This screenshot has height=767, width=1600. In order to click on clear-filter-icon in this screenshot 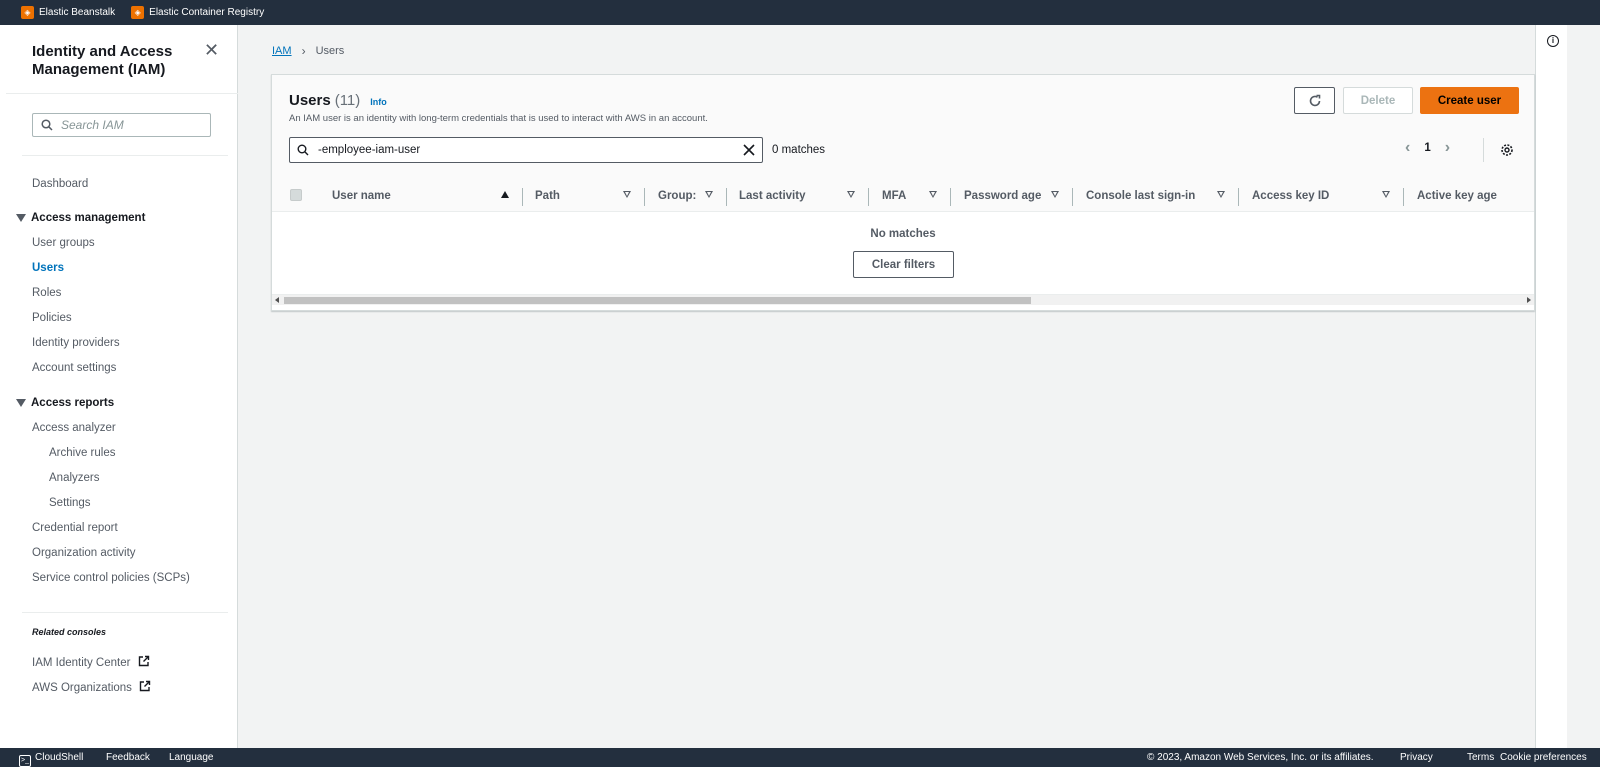, I will do `click(749, 150)`.